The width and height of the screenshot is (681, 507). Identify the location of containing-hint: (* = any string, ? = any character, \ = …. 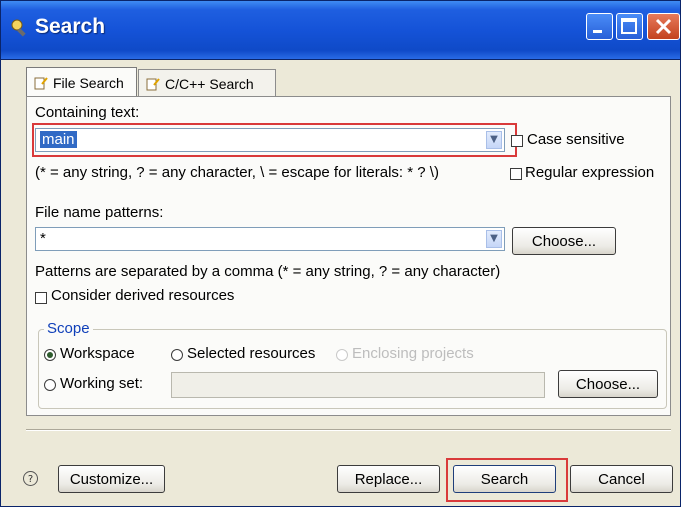
(237, 172).